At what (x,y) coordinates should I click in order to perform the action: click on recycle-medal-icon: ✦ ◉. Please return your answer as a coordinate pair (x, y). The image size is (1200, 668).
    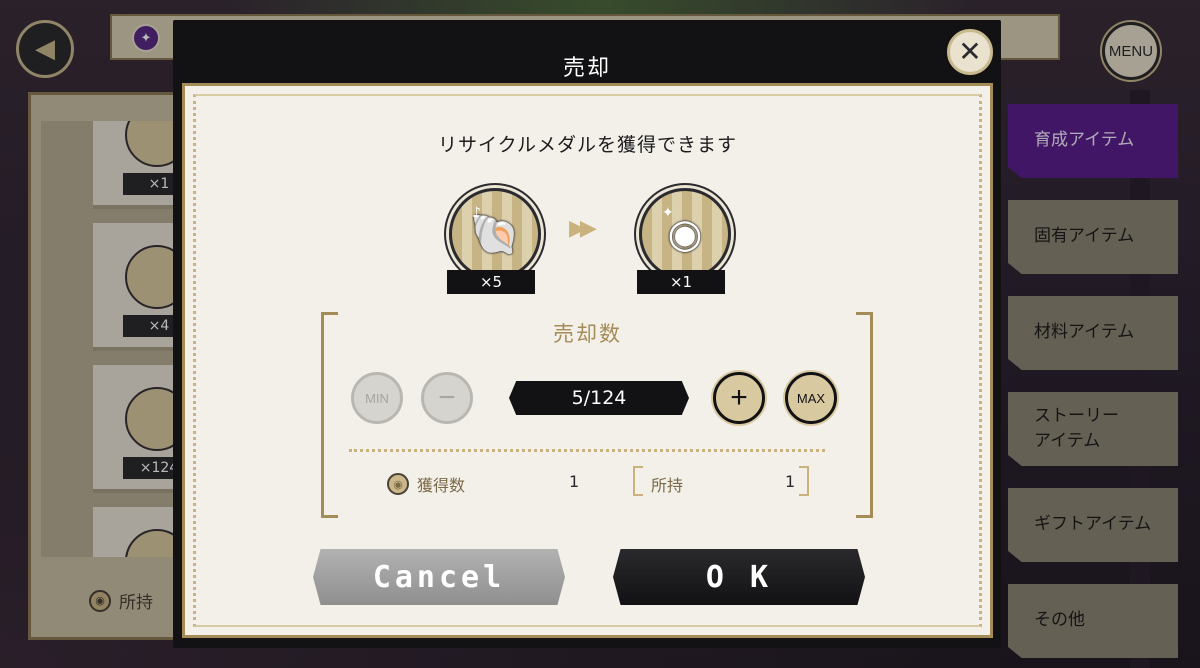
    Looking at the image, I should click on (685, 234).